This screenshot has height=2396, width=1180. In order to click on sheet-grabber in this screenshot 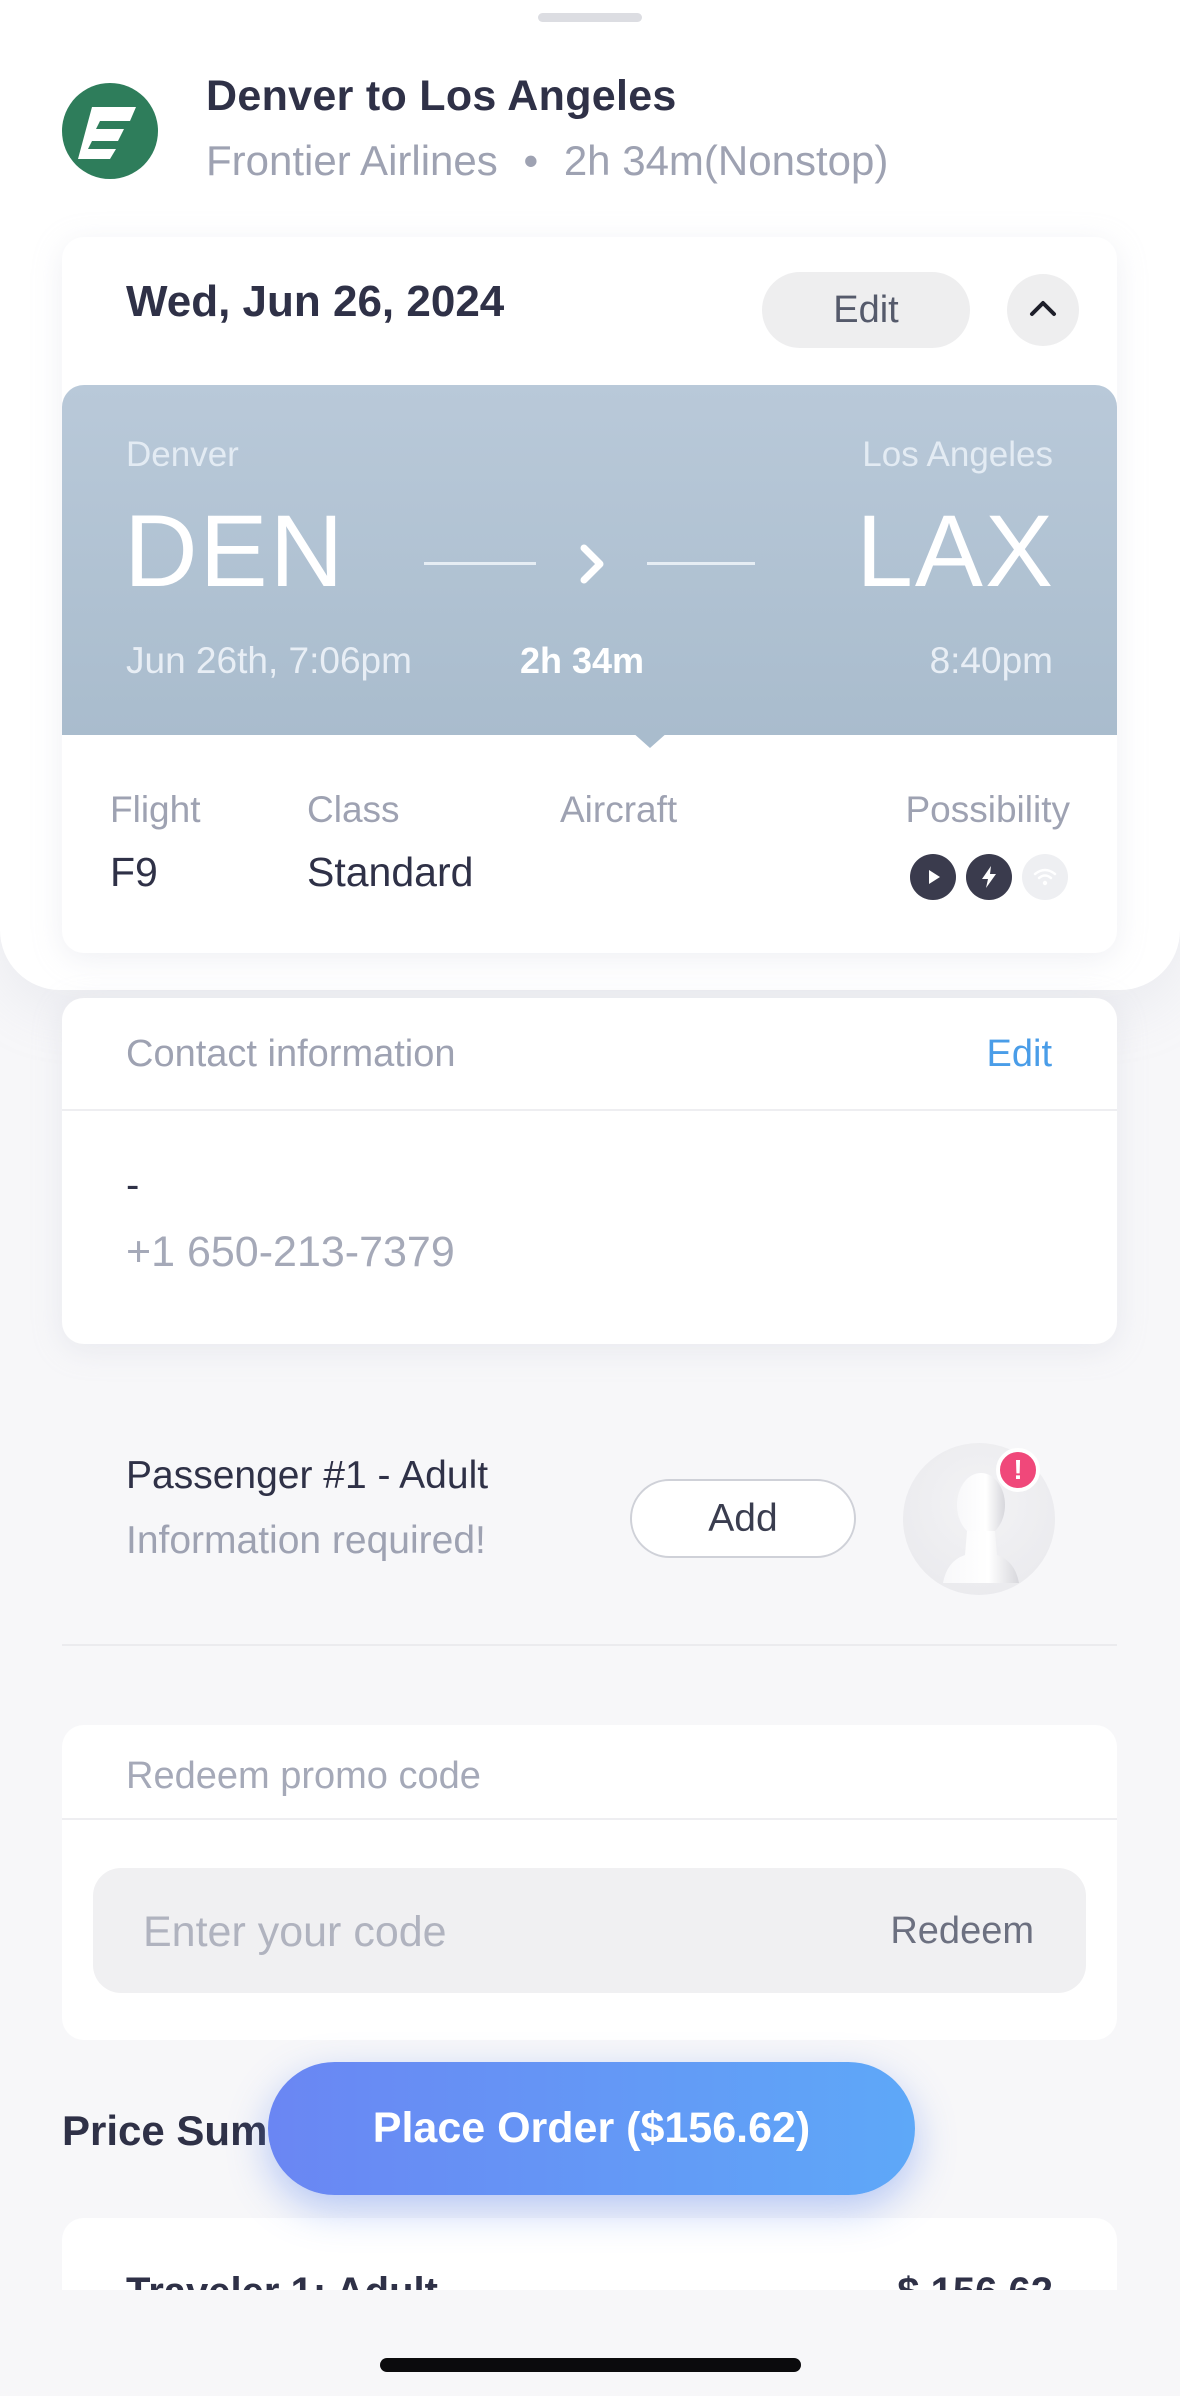, I will do `click(590, 17)`.